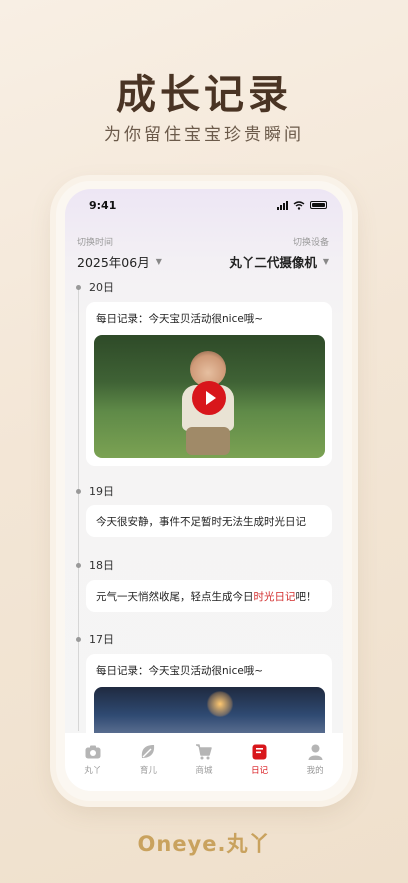  What do you see at coordinates (204, 844) in the screenshot?
I see `brand-logo: Oneye.丸丫` at bounding box center [204, 844].